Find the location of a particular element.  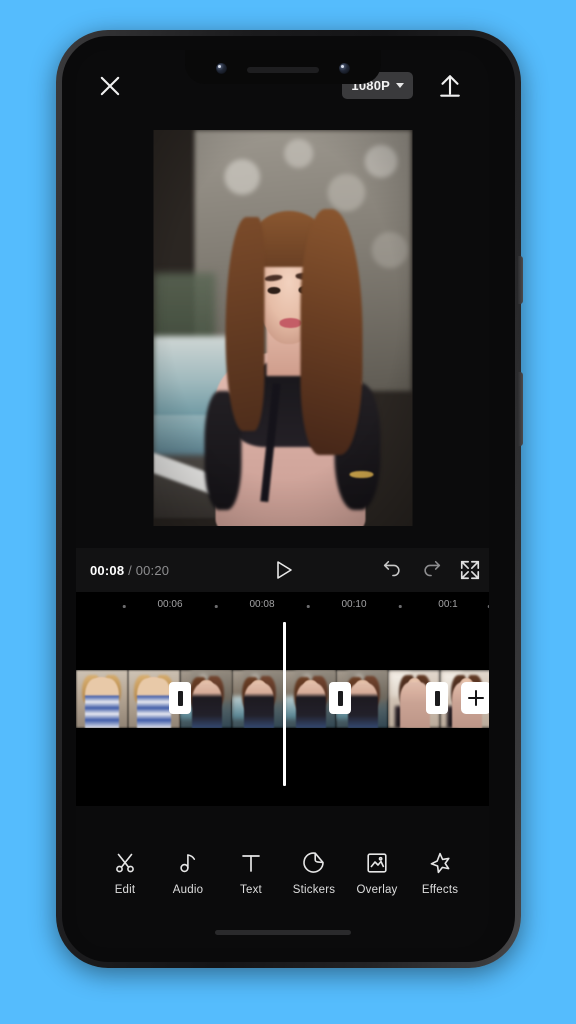

total-time: 00:20 is located at coordinates (152, 570).